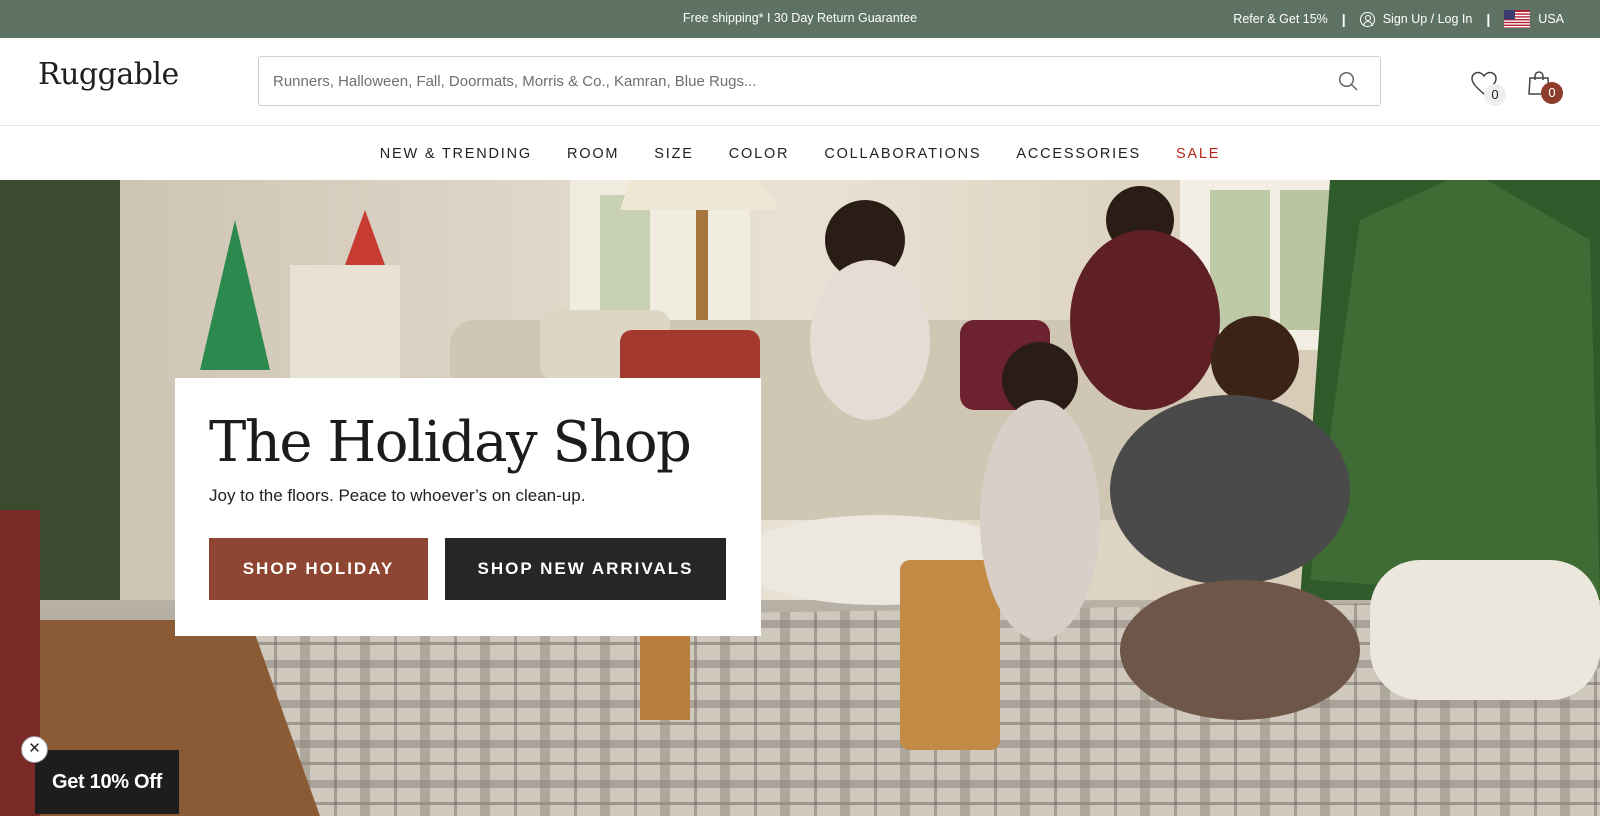 This screenshot has height=816, width=1600. What do you see at coordinates (456, 154) in the screenshot?
I see `nav-item-new-trending: NEW & TRENDING` at bounding box center [456, 154].